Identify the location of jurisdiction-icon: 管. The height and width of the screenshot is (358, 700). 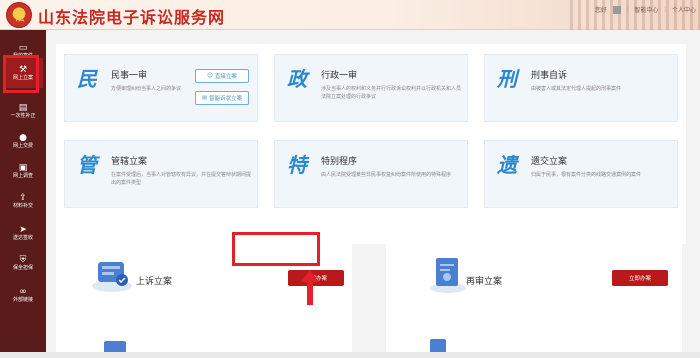
(87, 165).